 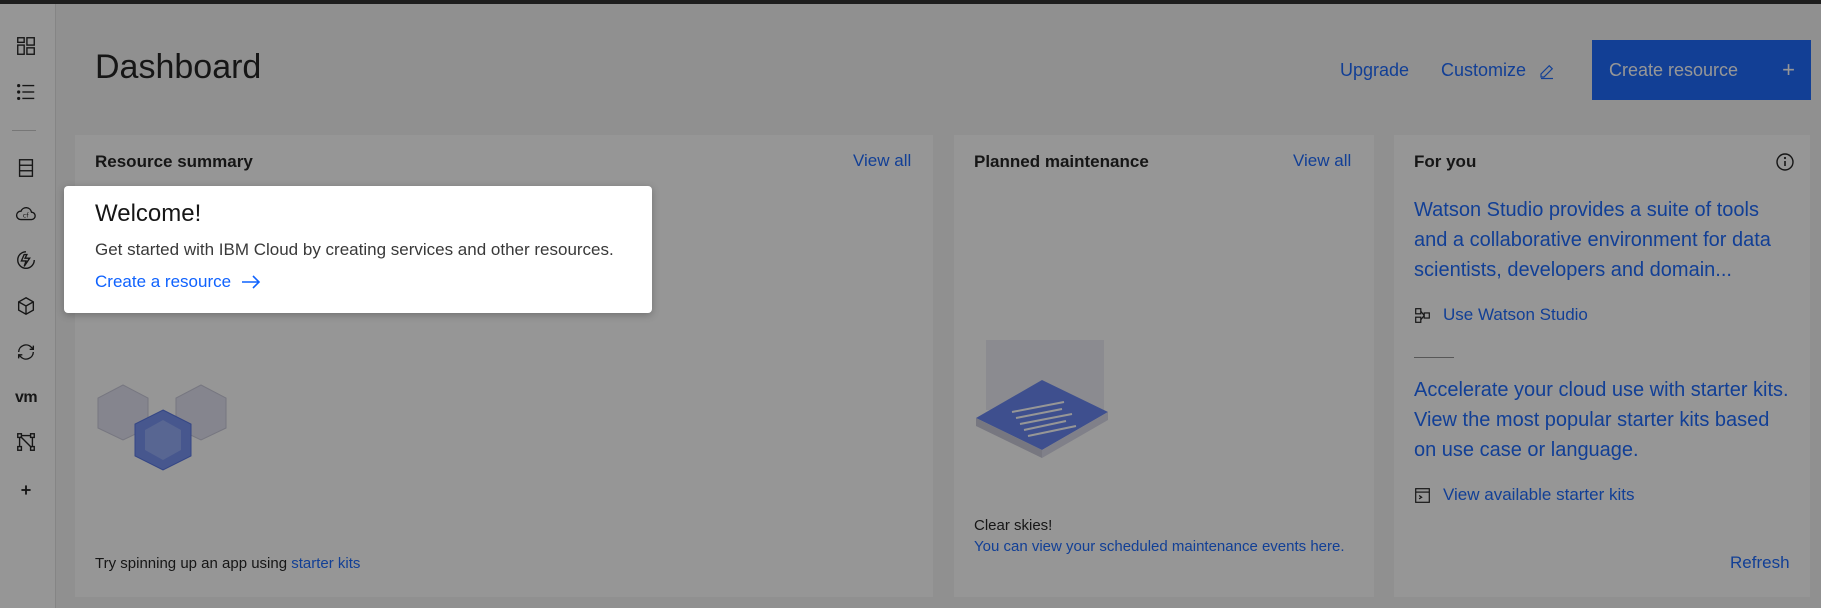 What do you see at coordinates (174, 161) in the screenshot?
I see `resource-summary-title: Resource summary` at bounding box center [174, 161].